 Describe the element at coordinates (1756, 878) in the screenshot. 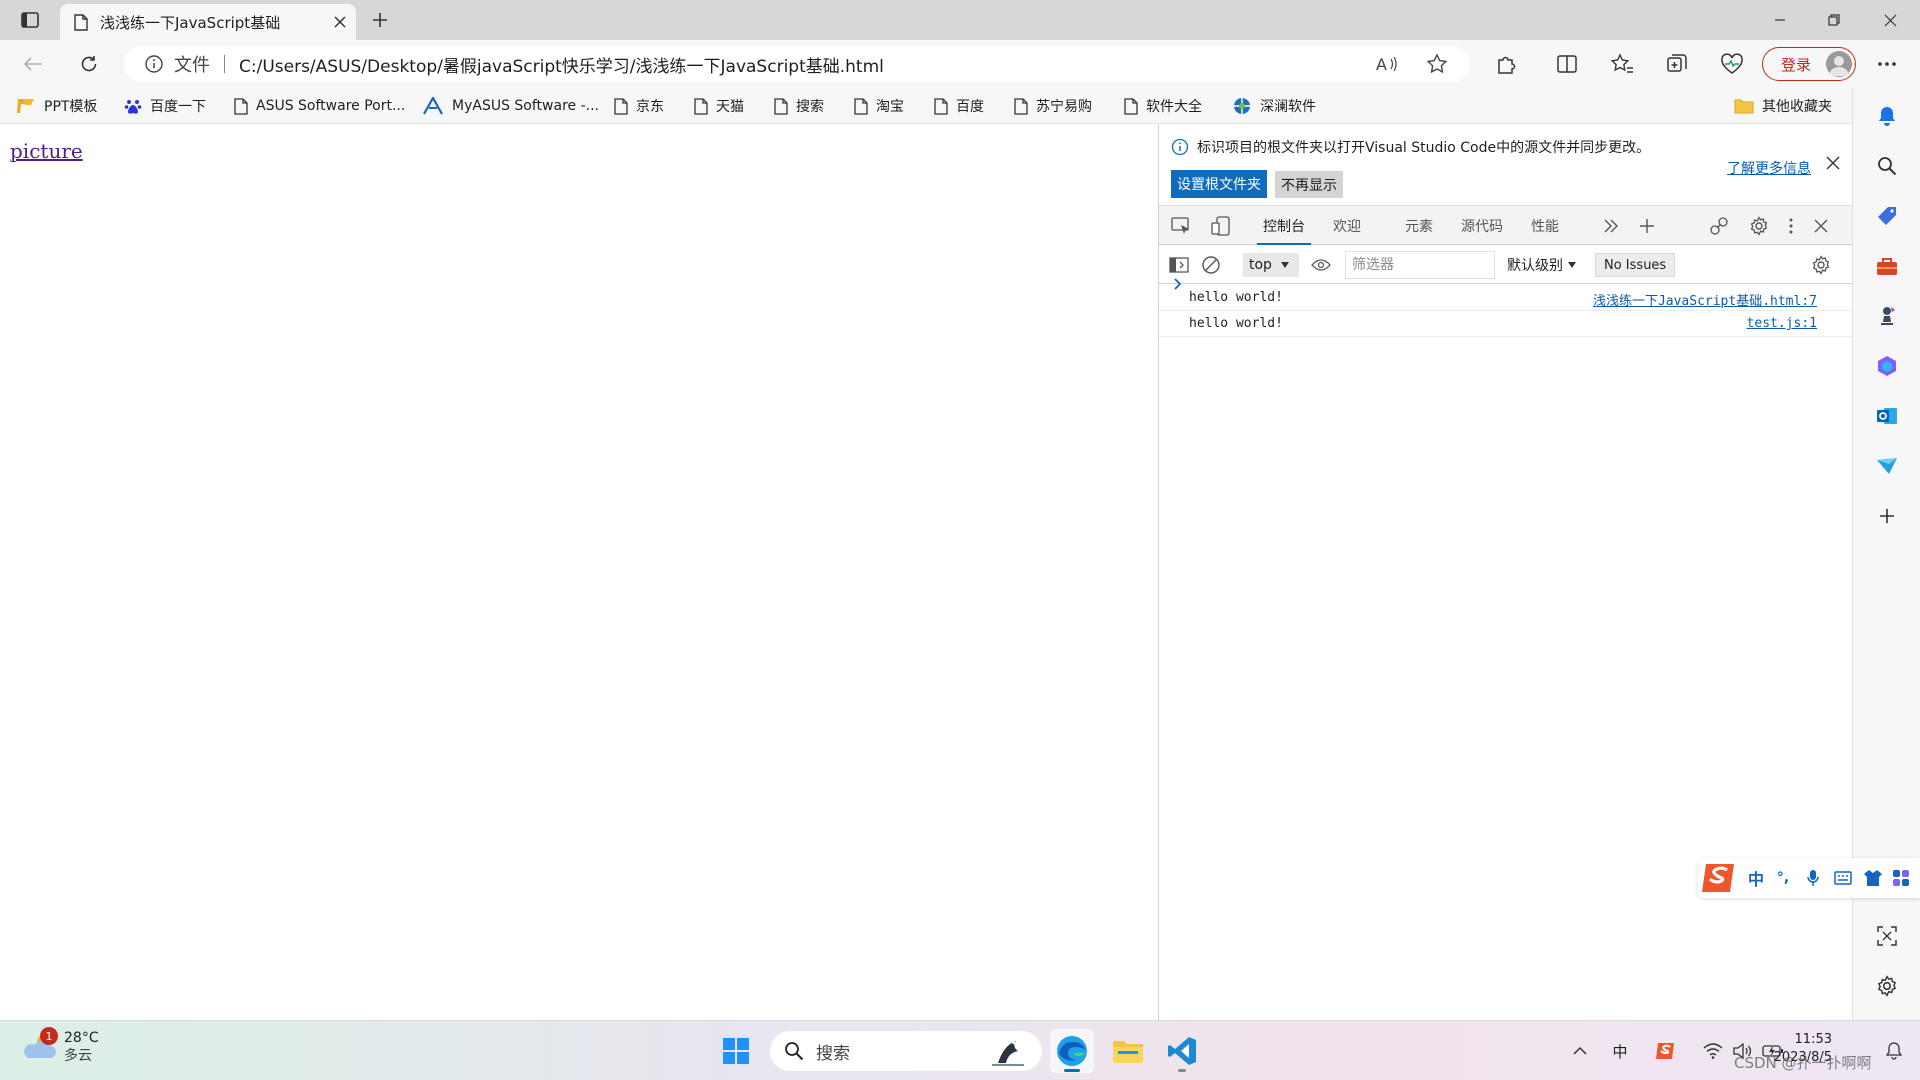

I see `ime-mode-toggle: 中` at that location.